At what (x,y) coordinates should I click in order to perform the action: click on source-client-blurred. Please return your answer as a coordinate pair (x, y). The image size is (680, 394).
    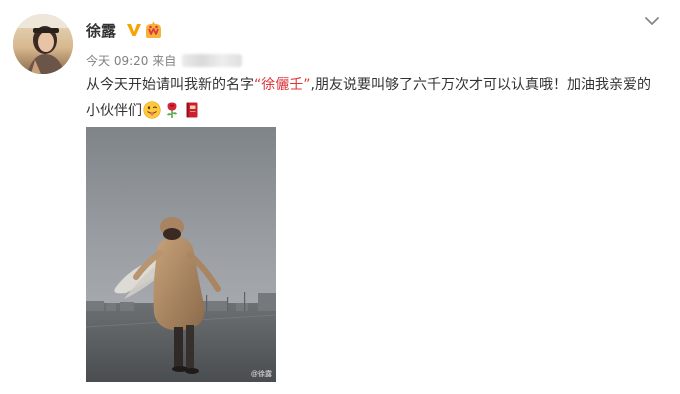
    Looking at the image, I should click on (212, 60).